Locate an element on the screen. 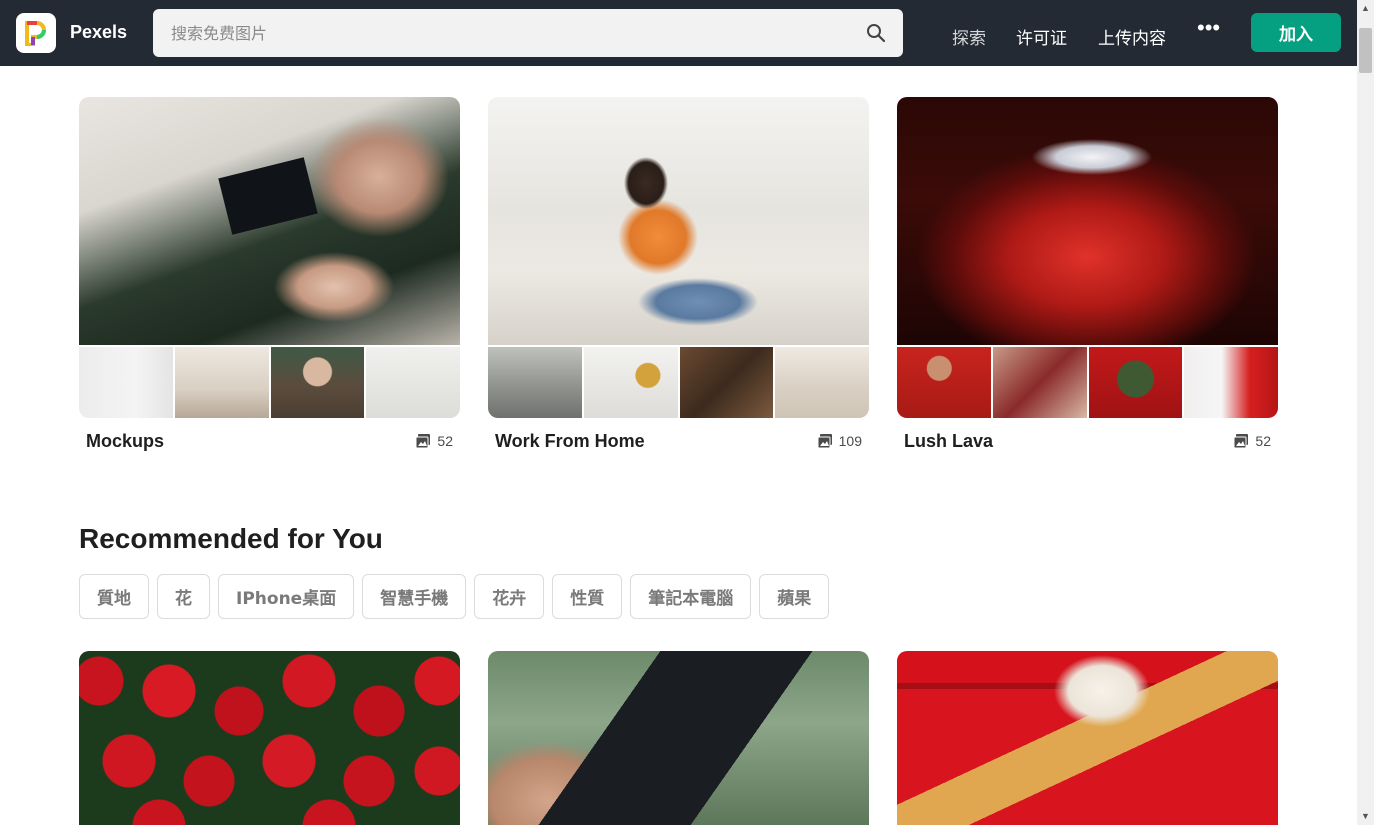 The width and height of the screenshot is (1374, 825). join-button: 加入 is located at coordinates (1296, 32).